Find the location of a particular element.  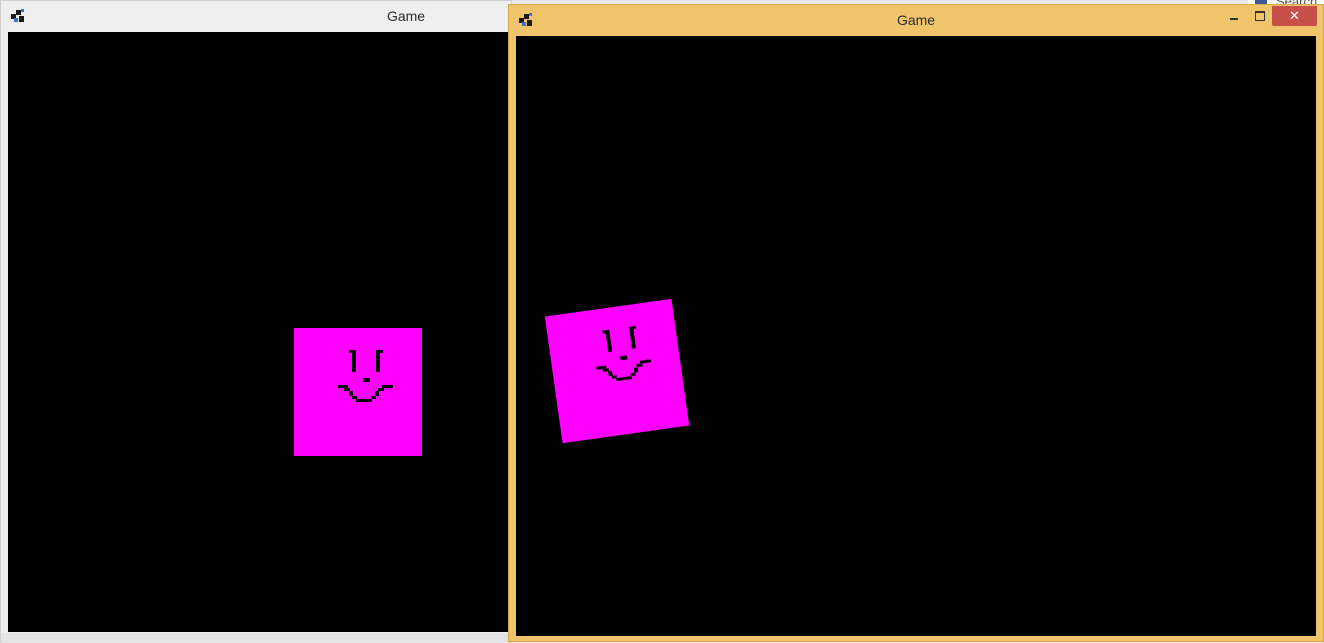

maximize-icon is located at coordinates (1260, 16).